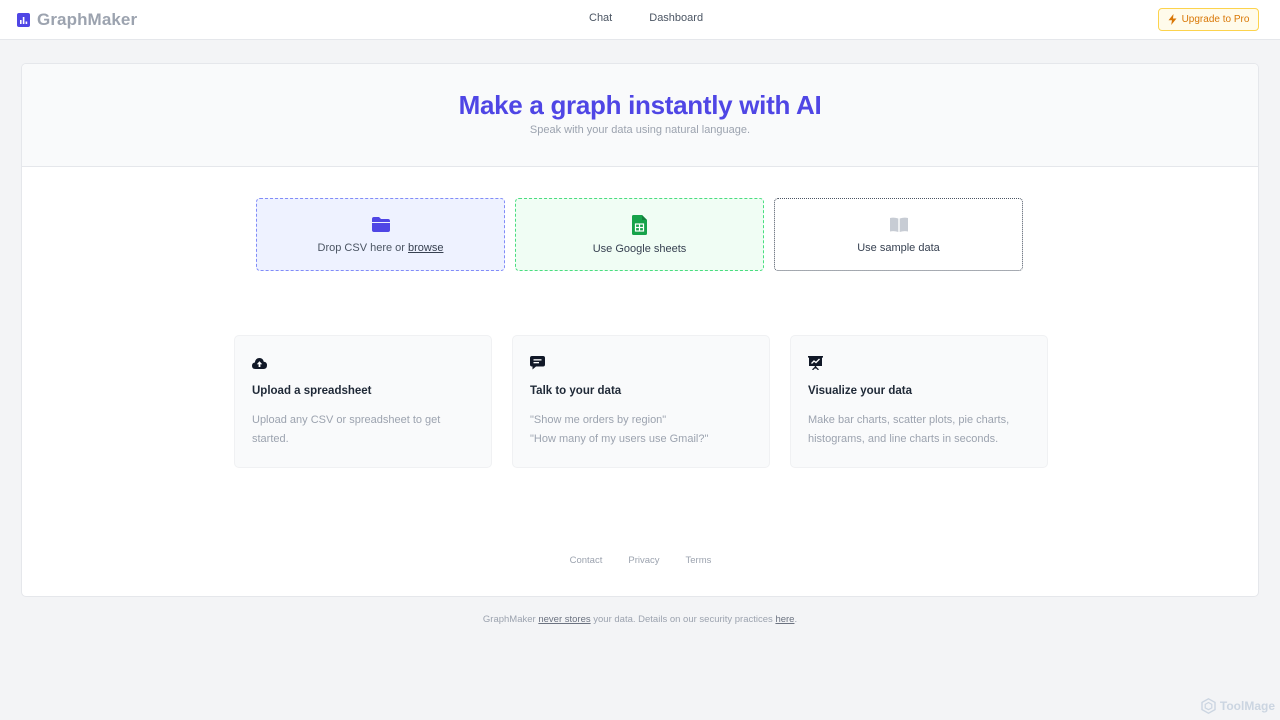  What do you see at coordinates (898, 234) in the screenshot?
I see `sample-data-option: Use sample data` at bounding box center [898, 234].